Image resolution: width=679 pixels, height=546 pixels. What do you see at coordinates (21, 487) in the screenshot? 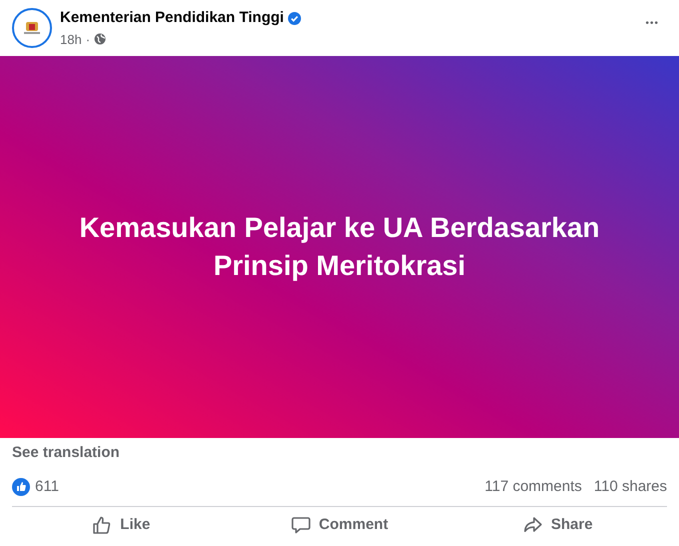
I see `like-reaction-icon` at bounding box center [21, 487].